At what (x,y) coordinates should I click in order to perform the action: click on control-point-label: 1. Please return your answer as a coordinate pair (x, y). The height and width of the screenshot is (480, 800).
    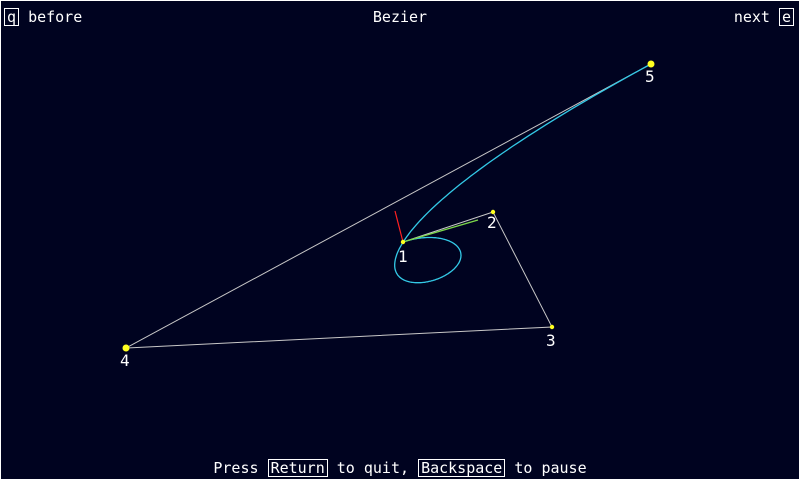
    Looking at the image, I should click on (403, 256).